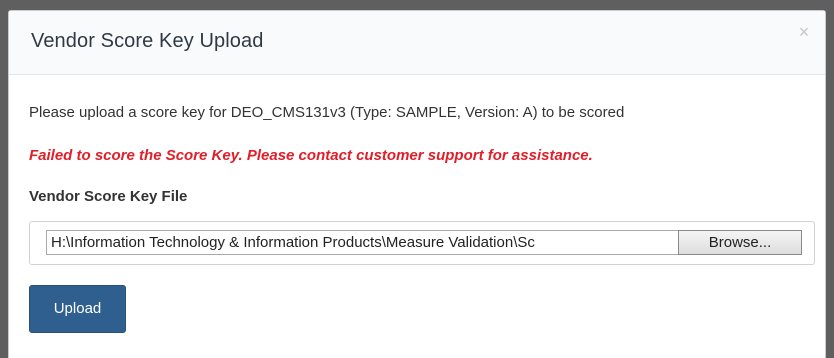 The image size is (834, 358). What do you see at coordinates (77, 309) in the screenshot?
I see `upload-button: Upload` at bounding box center [77, 309].